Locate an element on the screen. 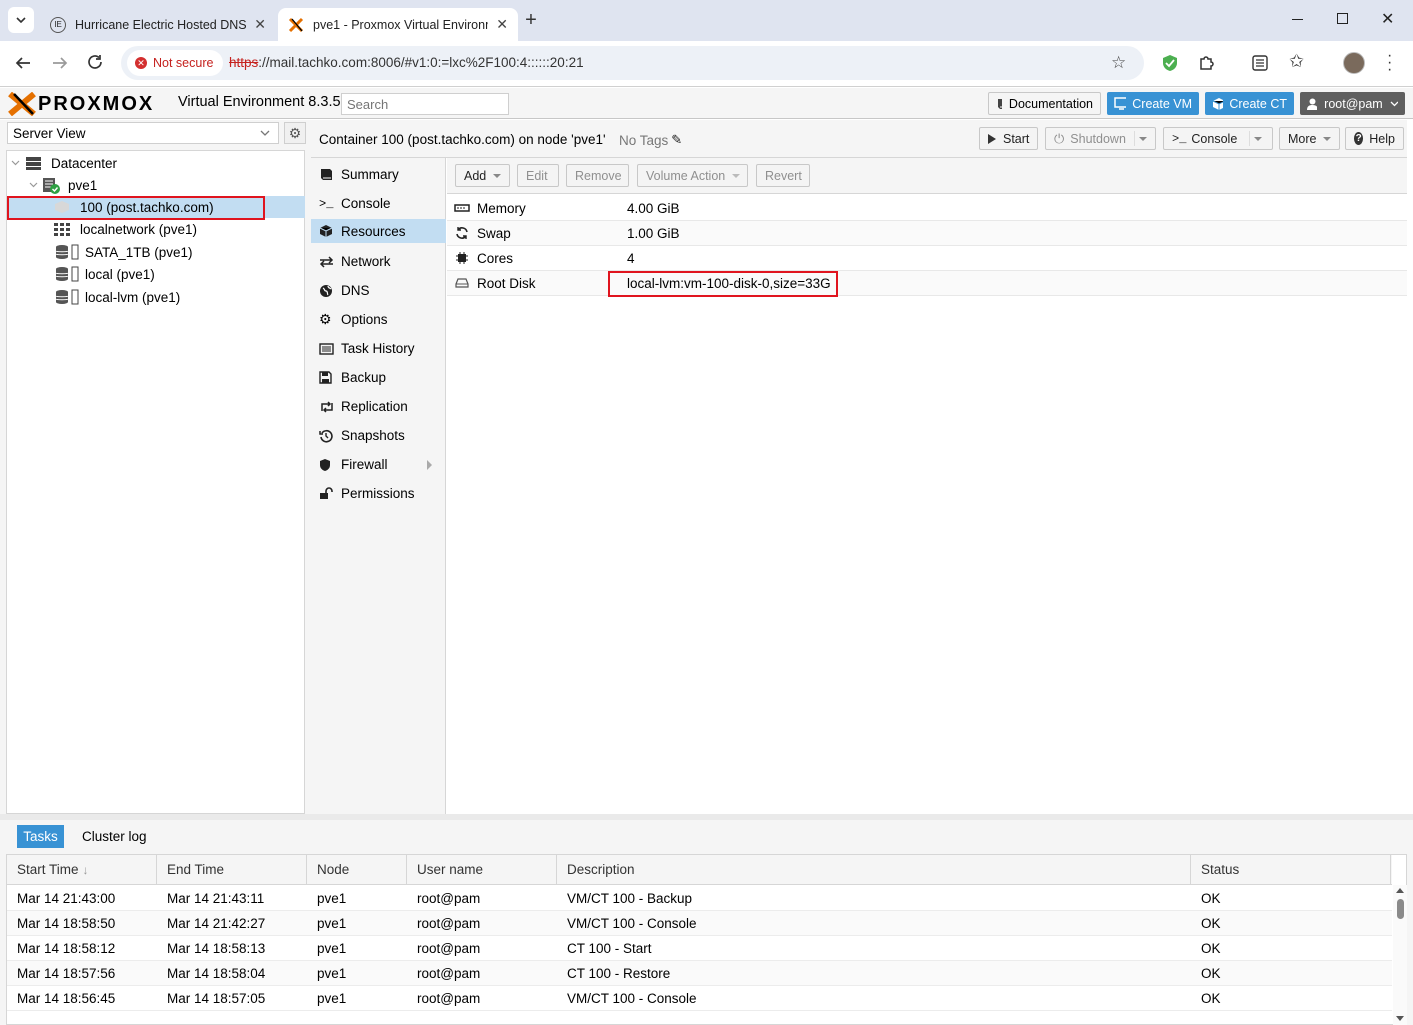 This screenshot has height=1025, width=1413. menu-item-permissions: Permissions is located at coordinates (378, 493).